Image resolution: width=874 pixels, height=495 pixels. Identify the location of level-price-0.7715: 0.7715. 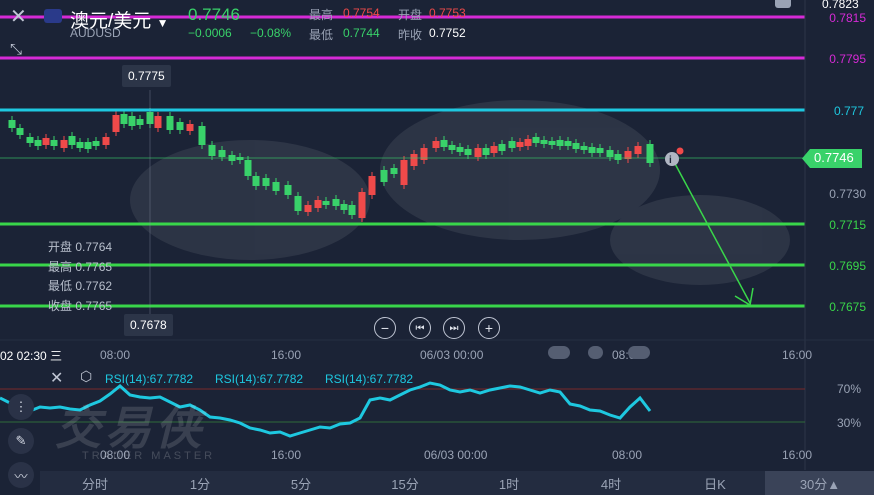
(847, 225).